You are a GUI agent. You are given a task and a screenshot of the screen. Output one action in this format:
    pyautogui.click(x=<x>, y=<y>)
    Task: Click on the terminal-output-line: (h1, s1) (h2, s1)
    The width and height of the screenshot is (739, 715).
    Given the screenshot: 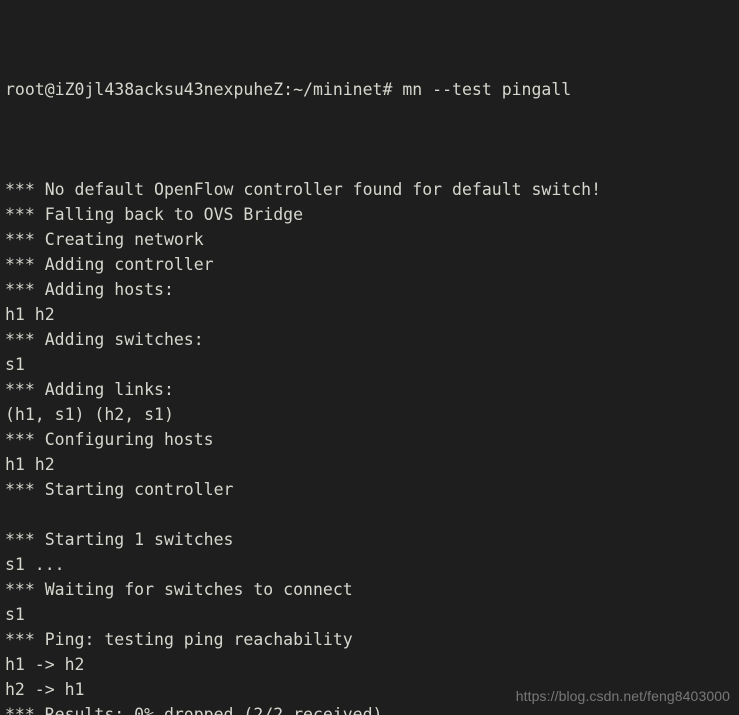 What is the action you would take?
    pyautogui.click(x=89, y=414)
    